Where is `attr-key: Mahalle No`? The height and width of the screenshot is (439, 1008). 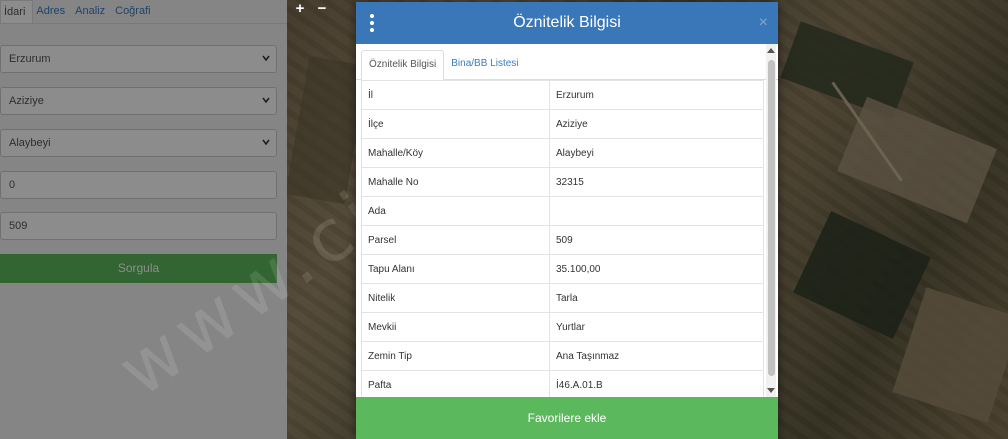 attr-key: Mahalle No is located at coordinates (455, 182).